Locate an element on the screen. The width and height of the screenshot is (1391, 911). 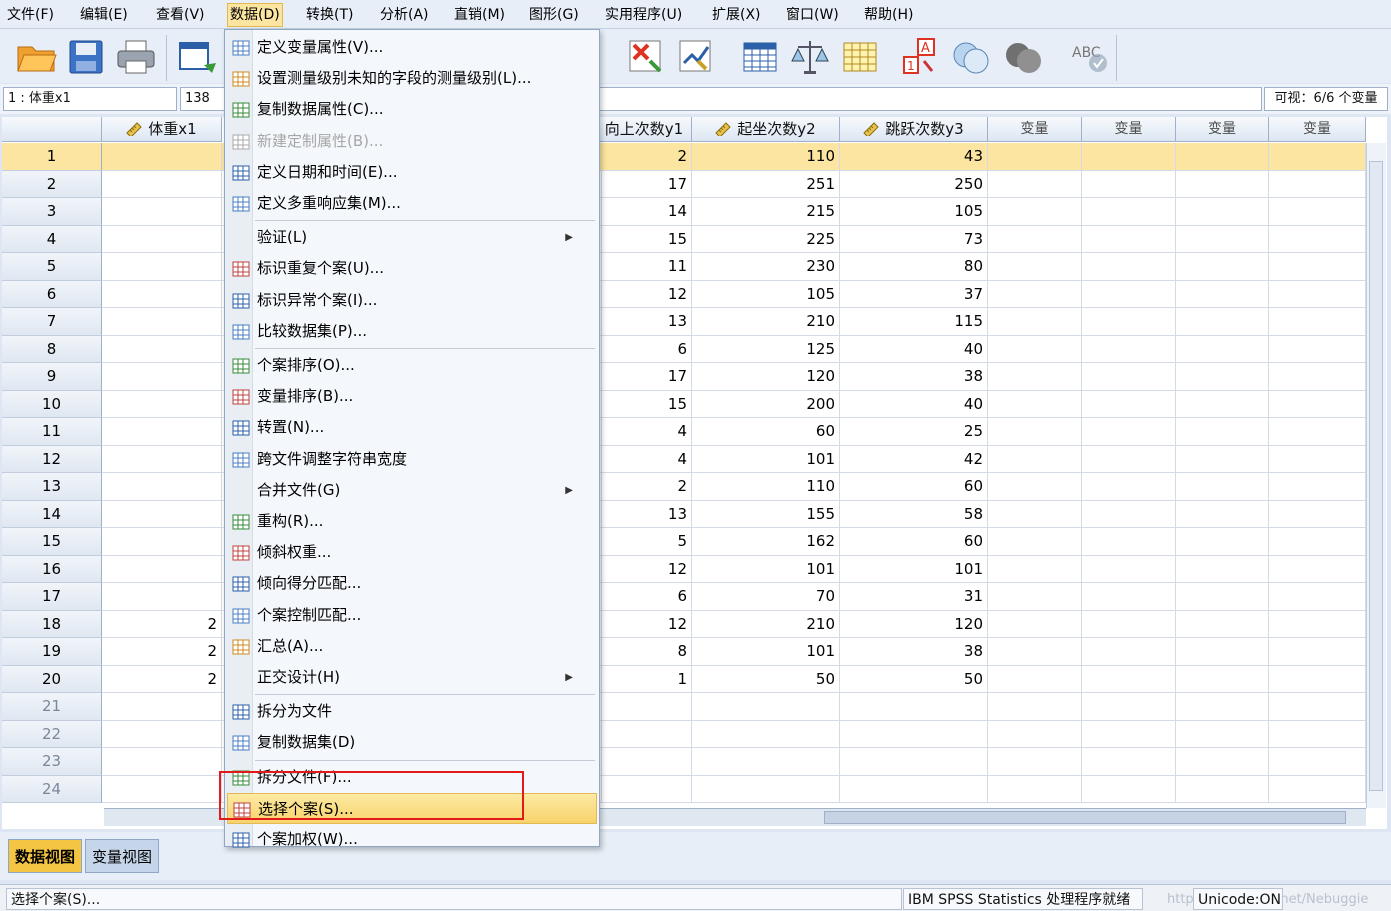
split-file-icon: A1 is located at coordinates (922, 57).